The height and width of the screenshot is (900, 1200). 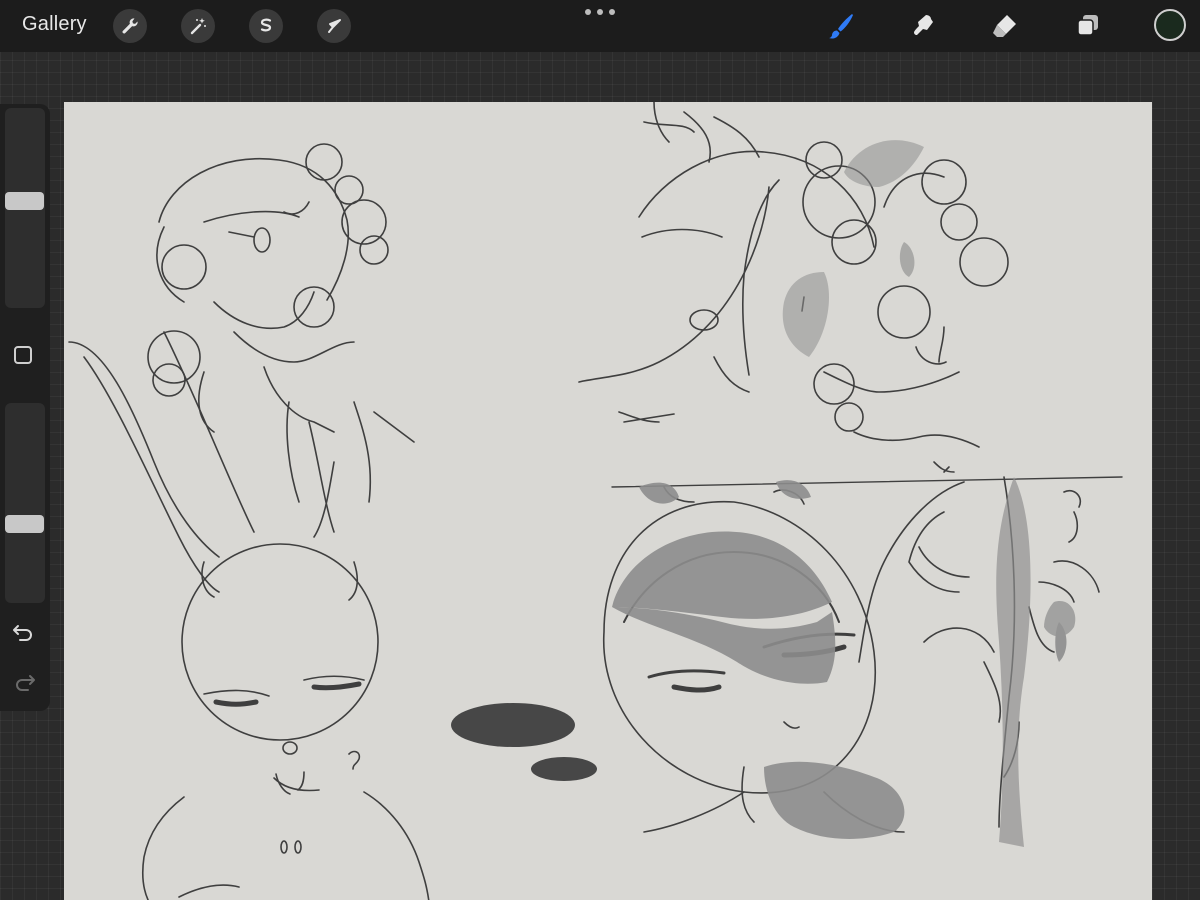 I want to click on eraser-tool-button, so click(x=1004, y=26).